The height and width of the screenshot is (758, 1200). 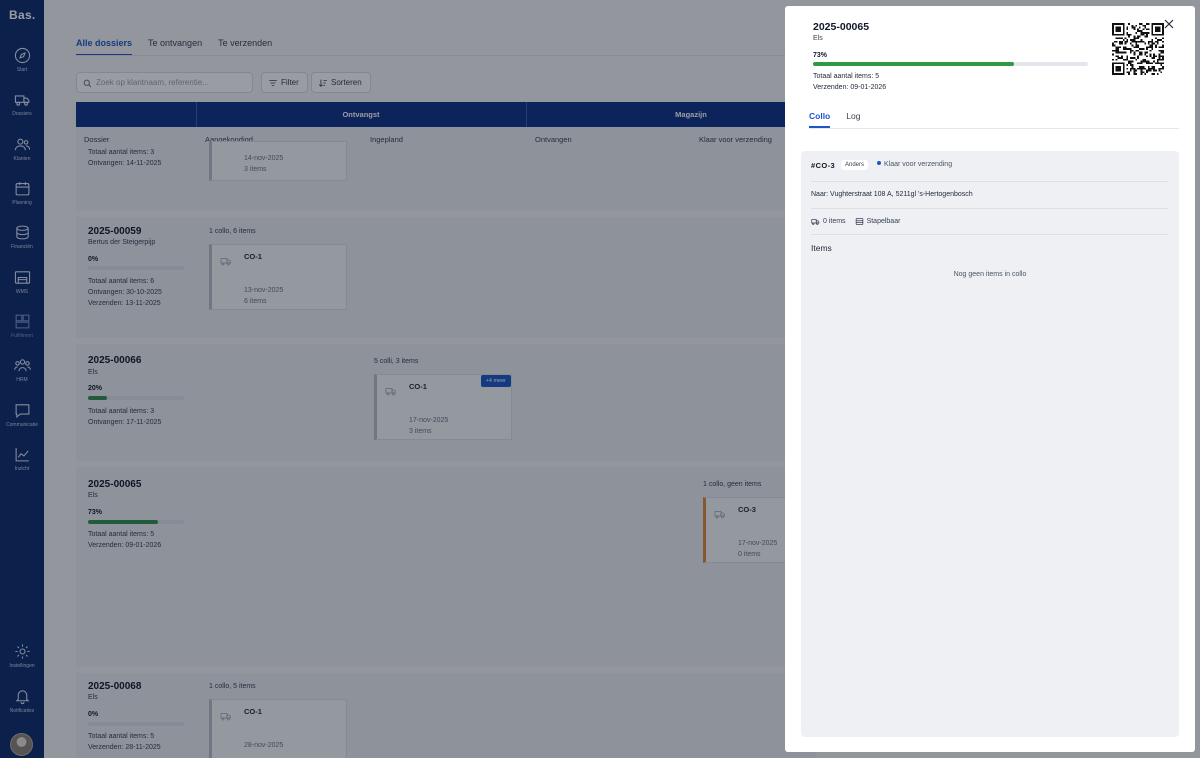 What do you see at coordinates (850, 87) in the screenshot?
I see `panel-ship-date: Verzenden: 09-01-2026` at bounding box center [850, 87].